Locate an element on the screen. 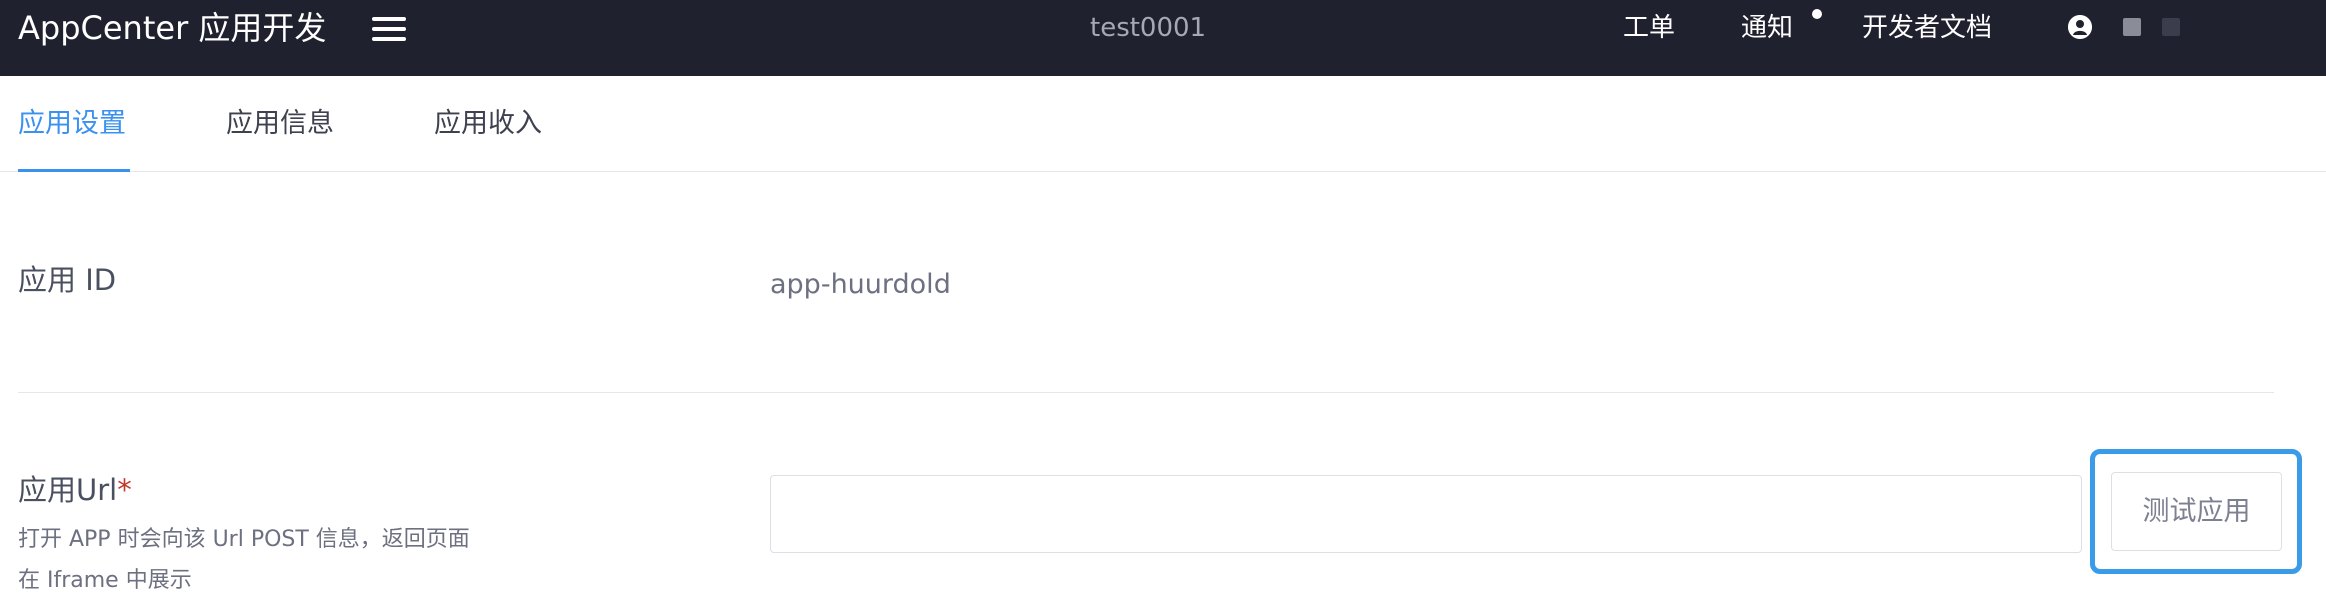  app-url-help-line-1: 打开 APP 时会向该 Url POST 信息，返回页面 is located at coordinates (244, 539).